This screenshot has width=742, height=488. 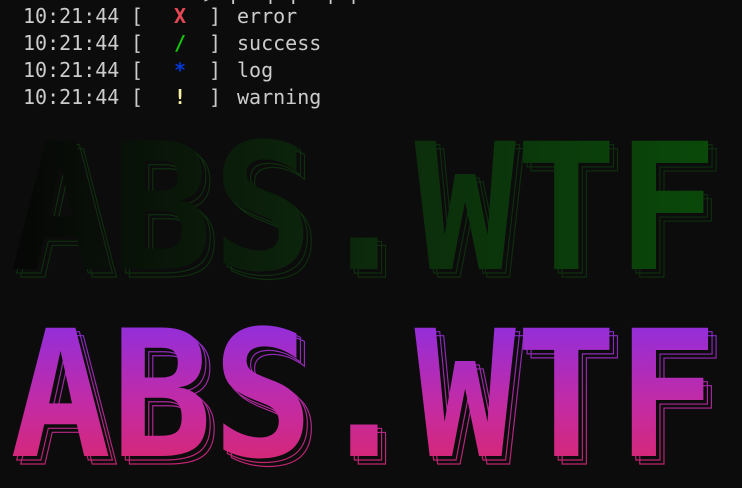 What do you see at coordinates (180, 43) in the screenshot?
I see `success-icon: /` at bounding box center [180, 43].